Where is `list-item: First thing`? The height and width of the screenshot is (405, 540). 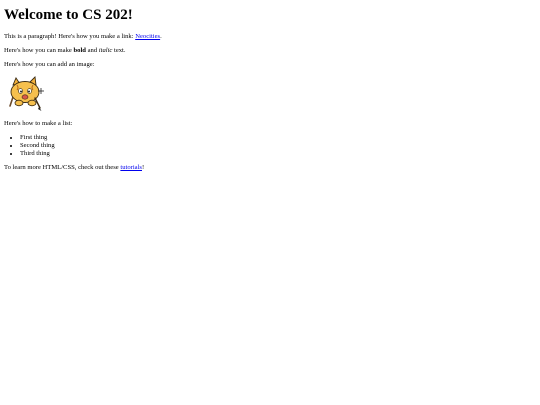
list-item: First thing is located at coordinates (37, 138).